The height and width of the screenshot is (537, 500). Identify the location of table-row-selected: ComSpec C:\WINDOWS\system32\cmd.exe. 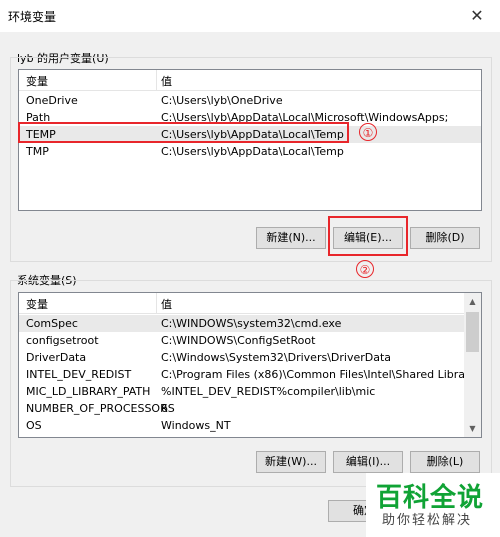
(241, 323).